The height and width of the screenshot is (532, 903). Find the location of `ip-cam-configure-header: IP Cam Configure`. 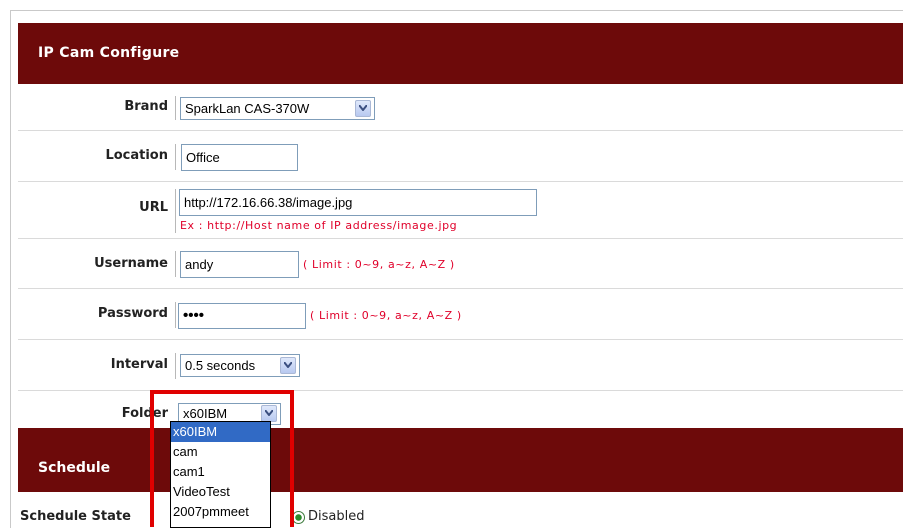

ip-cam-configure-header: IP Cam Configure is located at coordinates (460, 53).